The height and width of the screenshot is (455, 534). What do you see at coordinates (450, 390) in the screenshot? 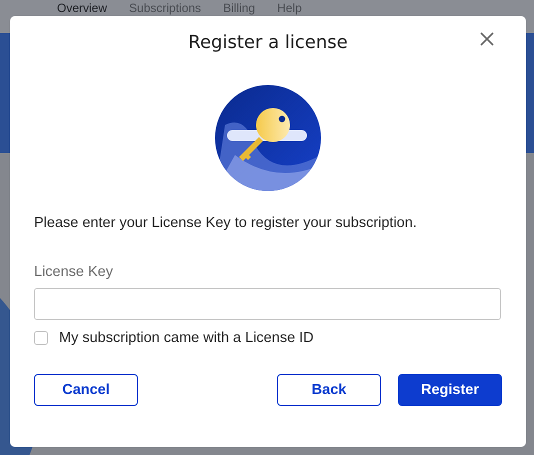
I see `primary-button: Register` at bounding box center [450, 390].